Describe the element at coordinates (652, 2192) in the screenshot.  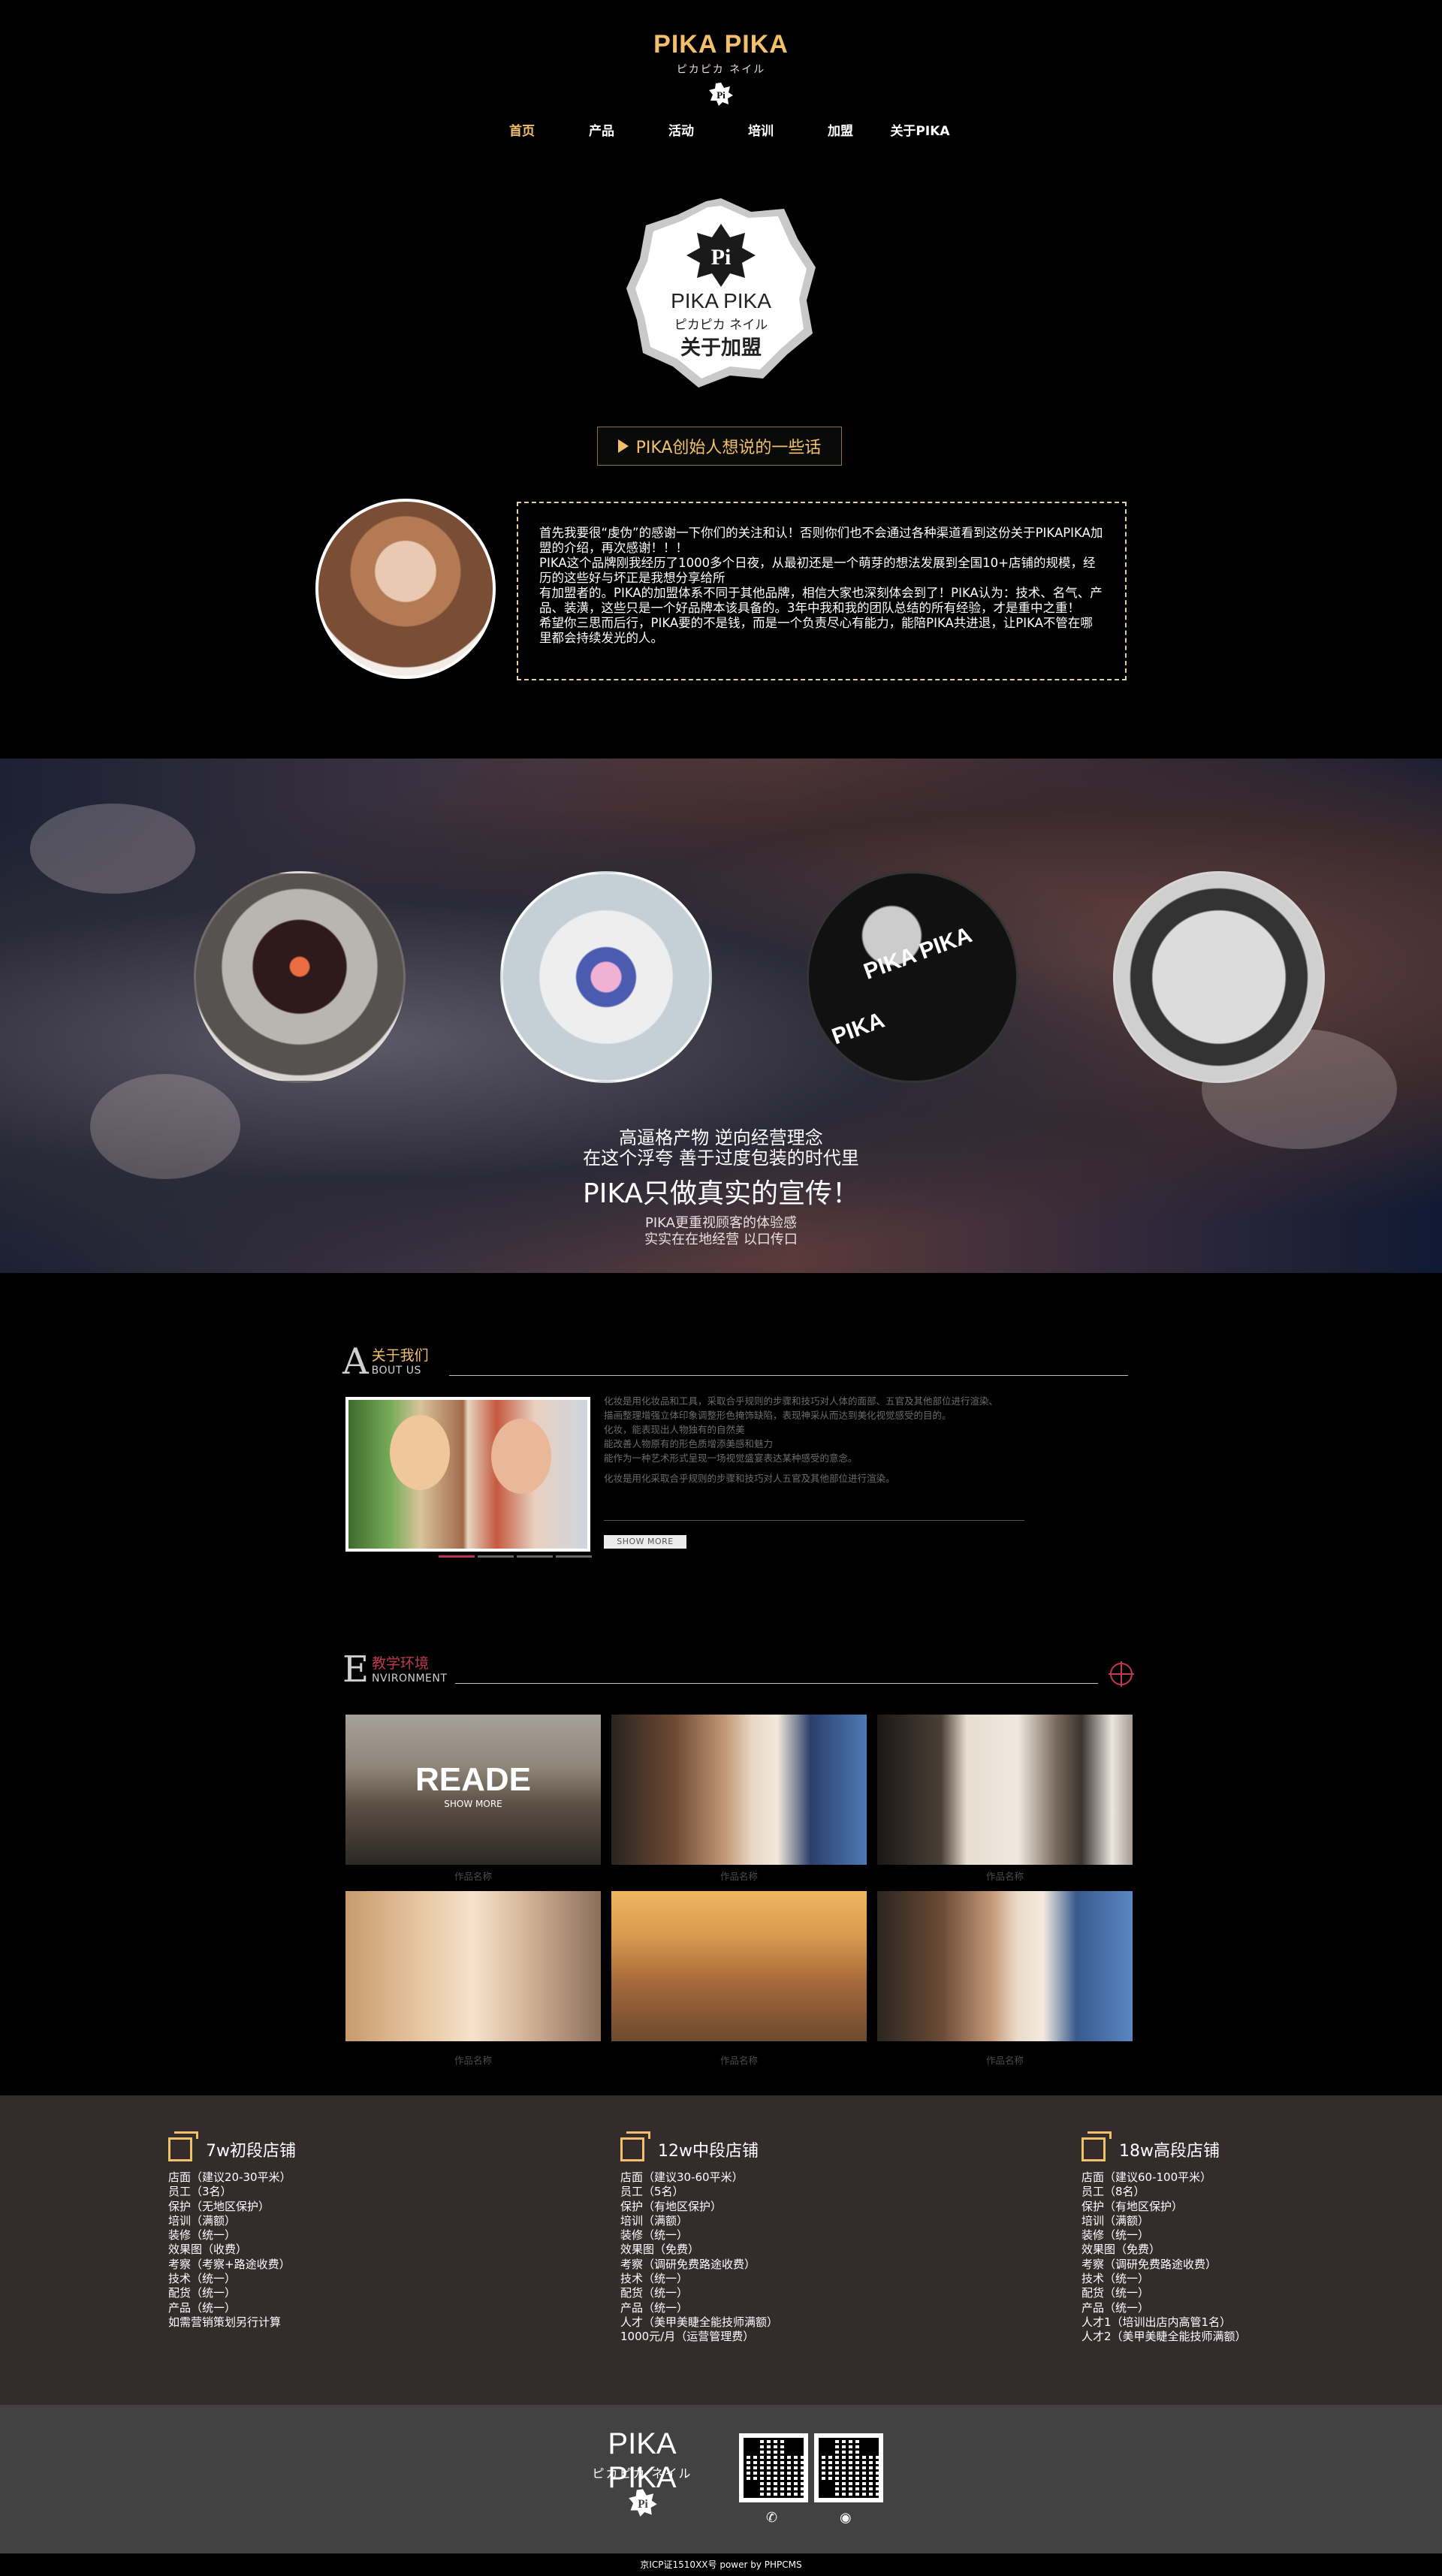
I see `plan-item: 员工（5名）` at that location.